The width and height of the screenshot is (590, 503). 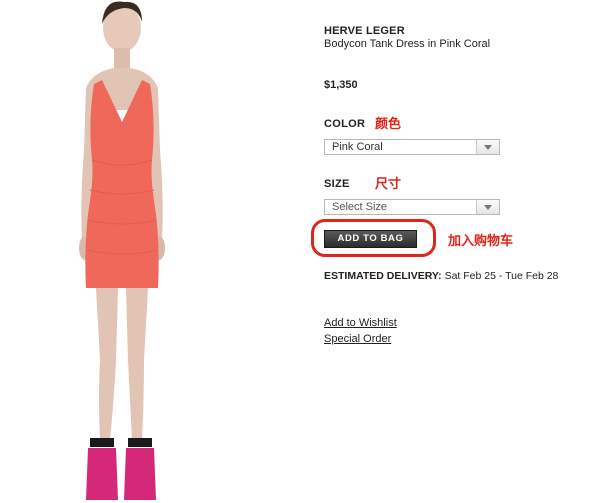 What do you see at coordinates (357, 147) in the screenshot?
I see `color-select-value: Pink Coral` at bounding box center [357, 147].